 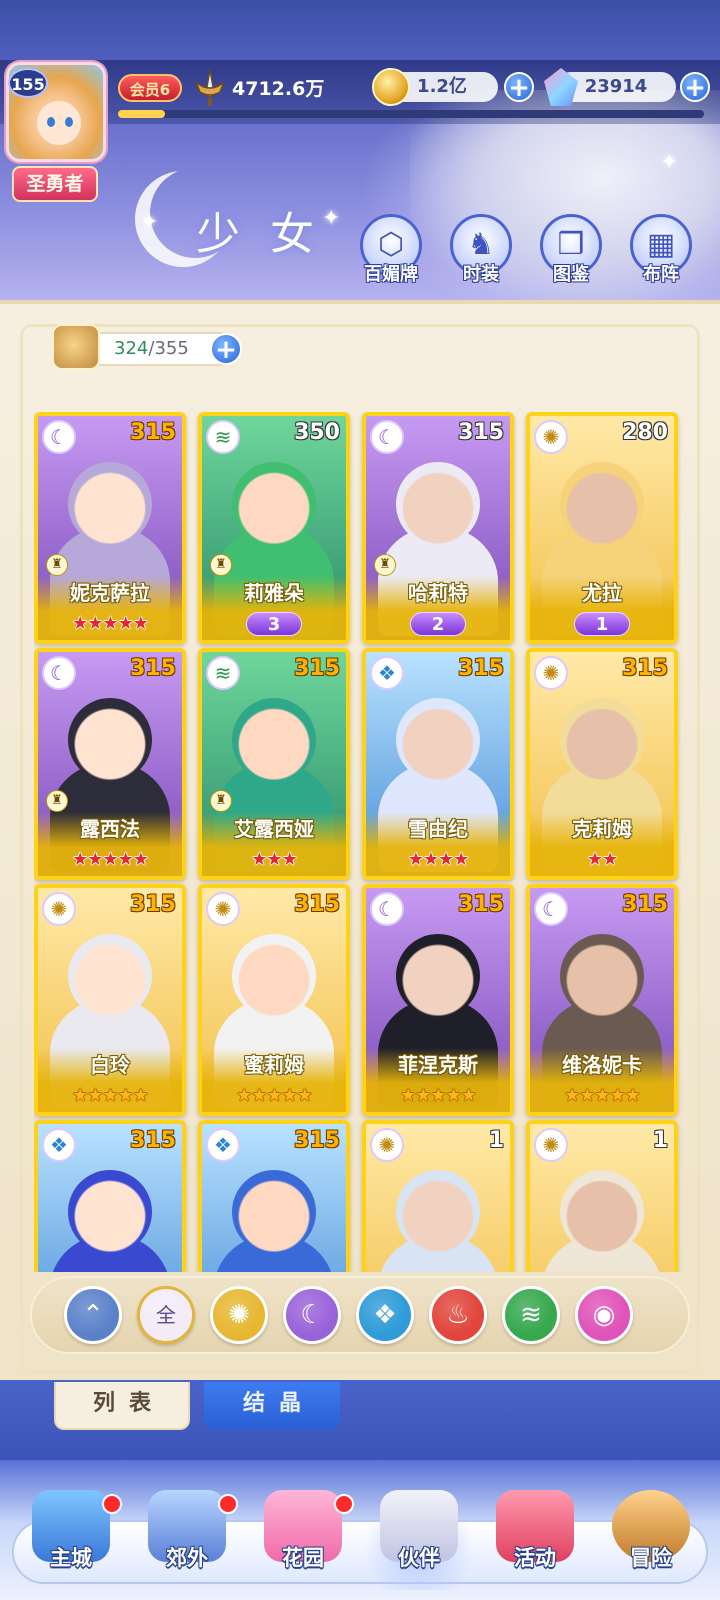 What do you see at coordinates (210, 87) in the screenshot?
I see `sword-icon` at bounding box center [210, 87].